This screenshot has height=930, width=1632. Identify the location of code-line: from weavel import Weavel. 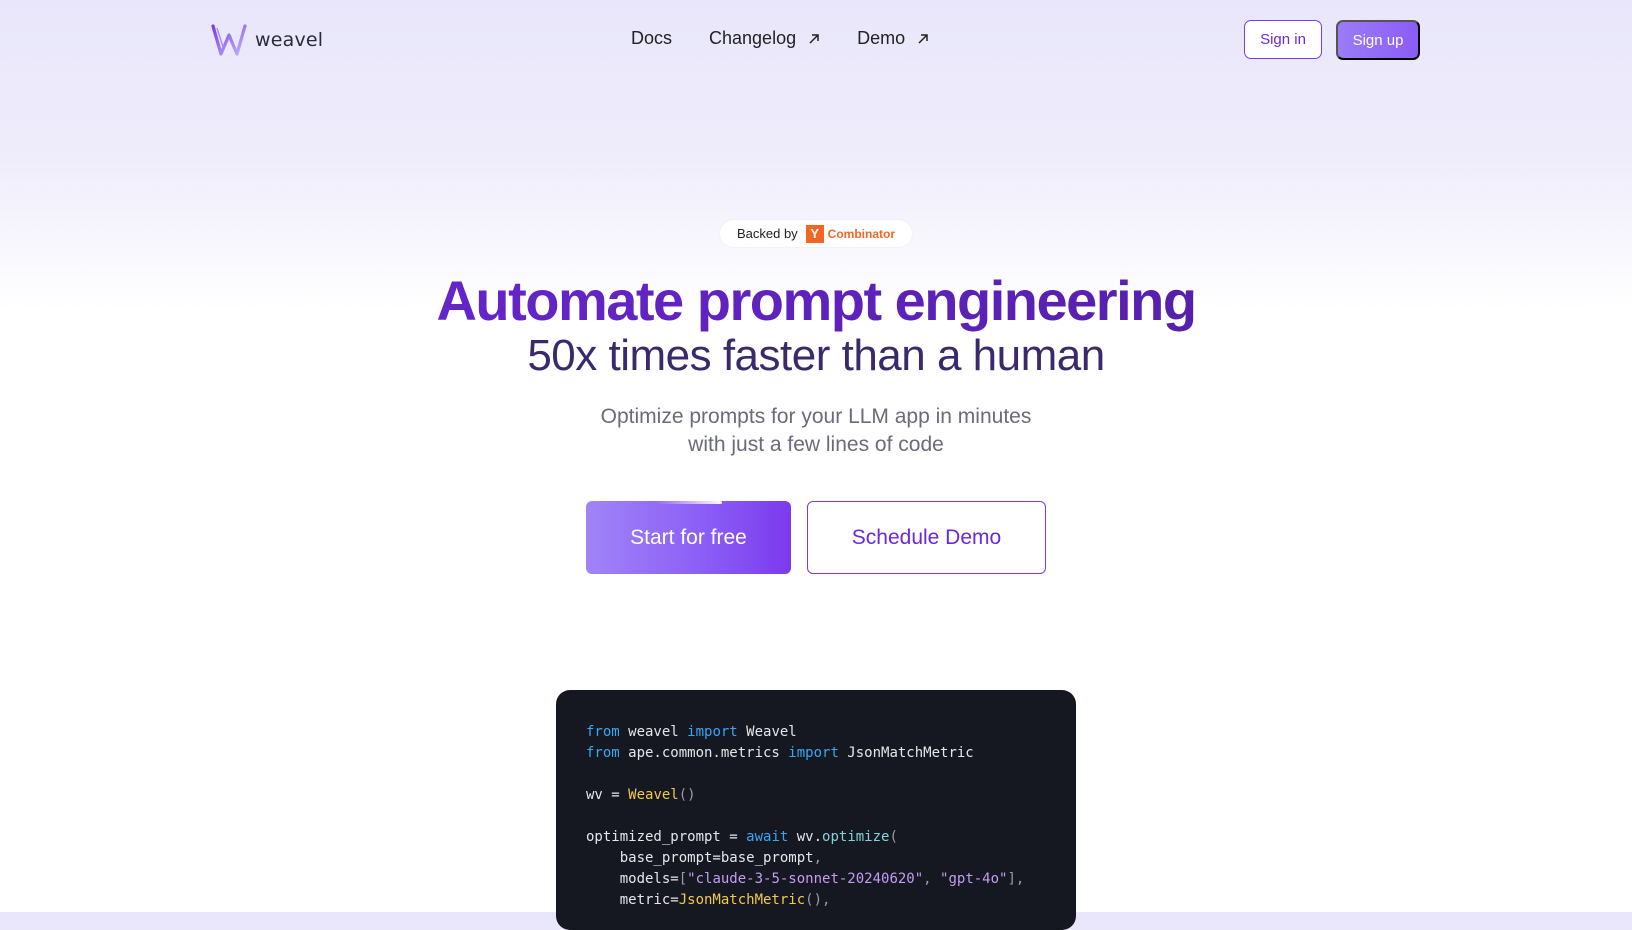
(831, 732).